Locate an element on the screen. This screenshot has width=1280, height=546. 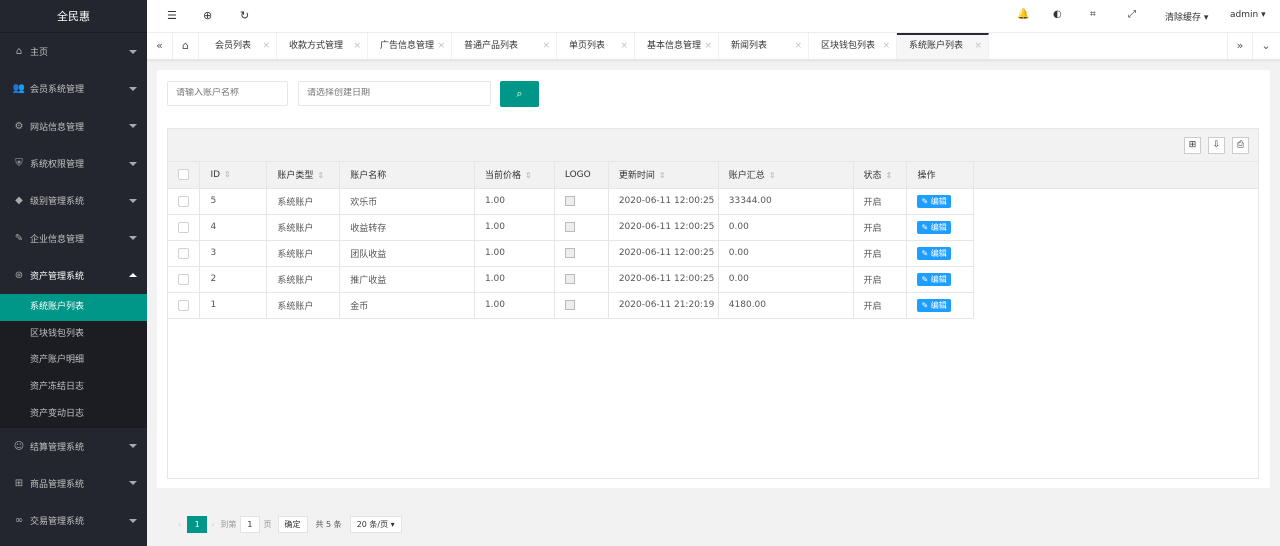
columns-filter-icon: ⊞ is located at coordinates (1192, 145).